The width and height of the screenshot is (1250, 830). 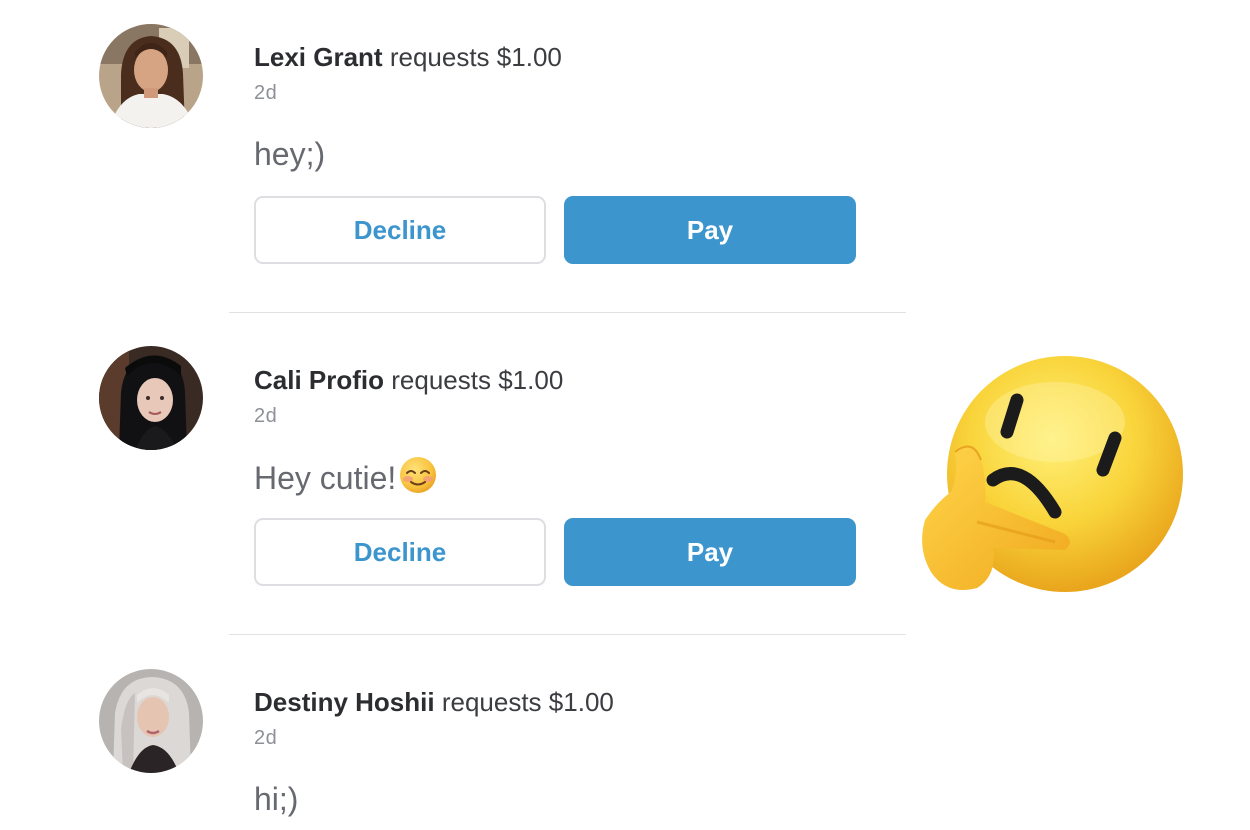 I want to click on request-headline: Lexi Grant requests $1.00, so click(x=408, y=57).